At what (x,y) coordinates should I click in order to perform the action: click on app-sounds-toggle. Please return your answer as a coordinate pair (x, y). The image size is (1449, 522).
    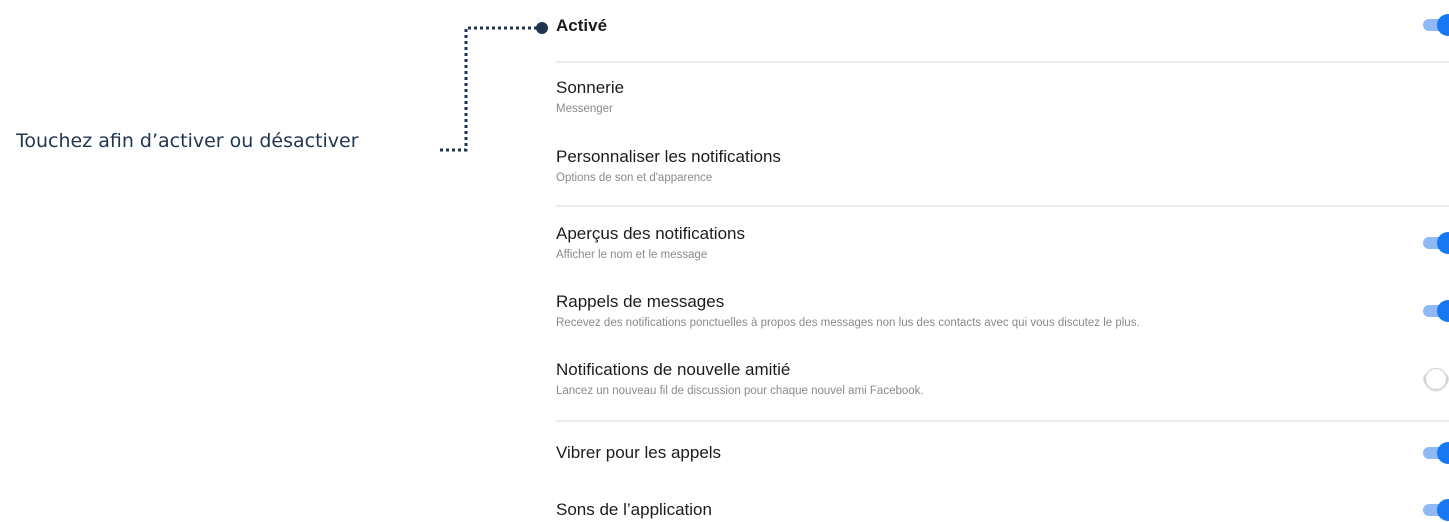
    Looking at the image, I should click on (1435, 510).